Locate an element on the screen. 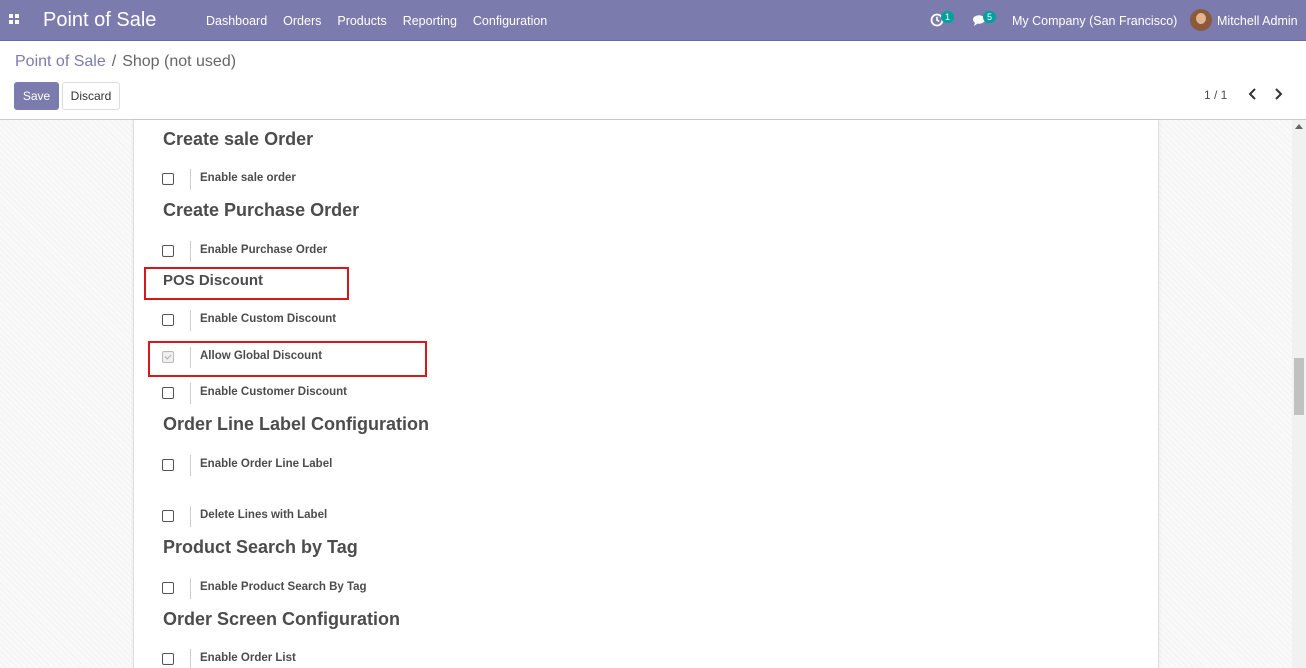 This screenshot has width=1306, height=668. menu-configuration: Configuration is located at coordinates (510, 21).